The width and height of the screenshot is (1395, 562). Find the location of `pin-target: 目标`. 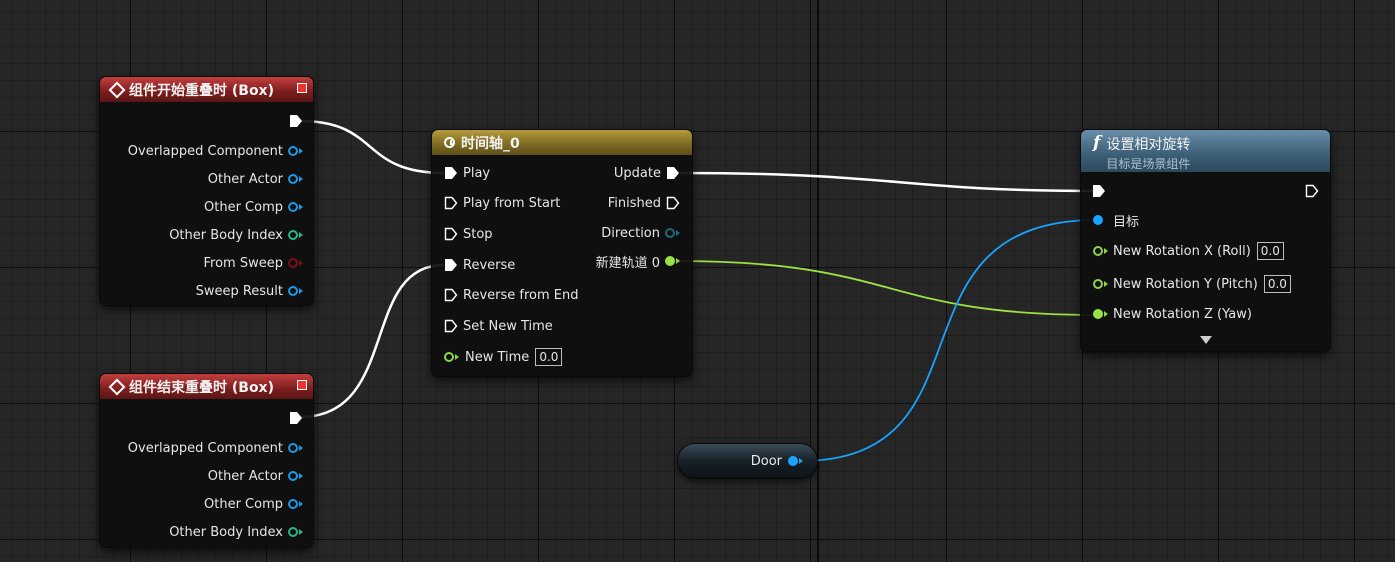

pin-target: 目标 is located at coordinates (1116, 220).